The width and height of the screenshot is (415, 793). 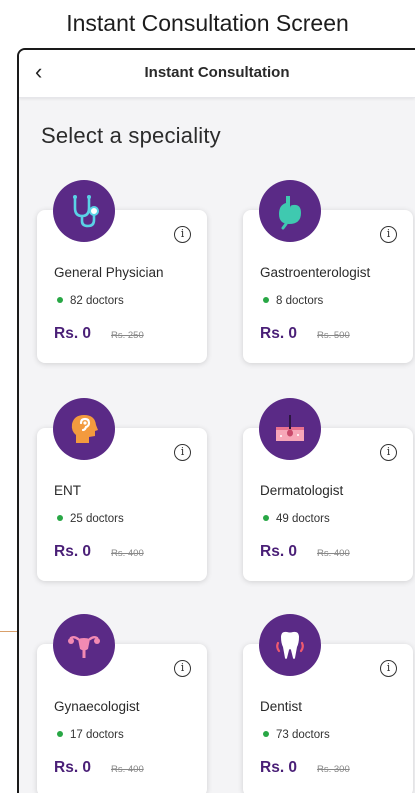 I want to click on doctor-count: 8 doctors, so click(x=291, y=301).